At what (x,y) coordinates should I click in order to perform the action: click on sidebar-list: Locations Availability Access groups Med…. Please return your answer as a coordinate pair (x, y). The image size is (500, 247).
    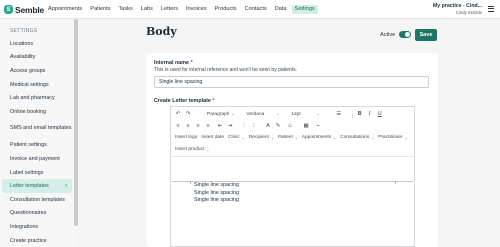
    Looking at the image, I should click on (37, 142).